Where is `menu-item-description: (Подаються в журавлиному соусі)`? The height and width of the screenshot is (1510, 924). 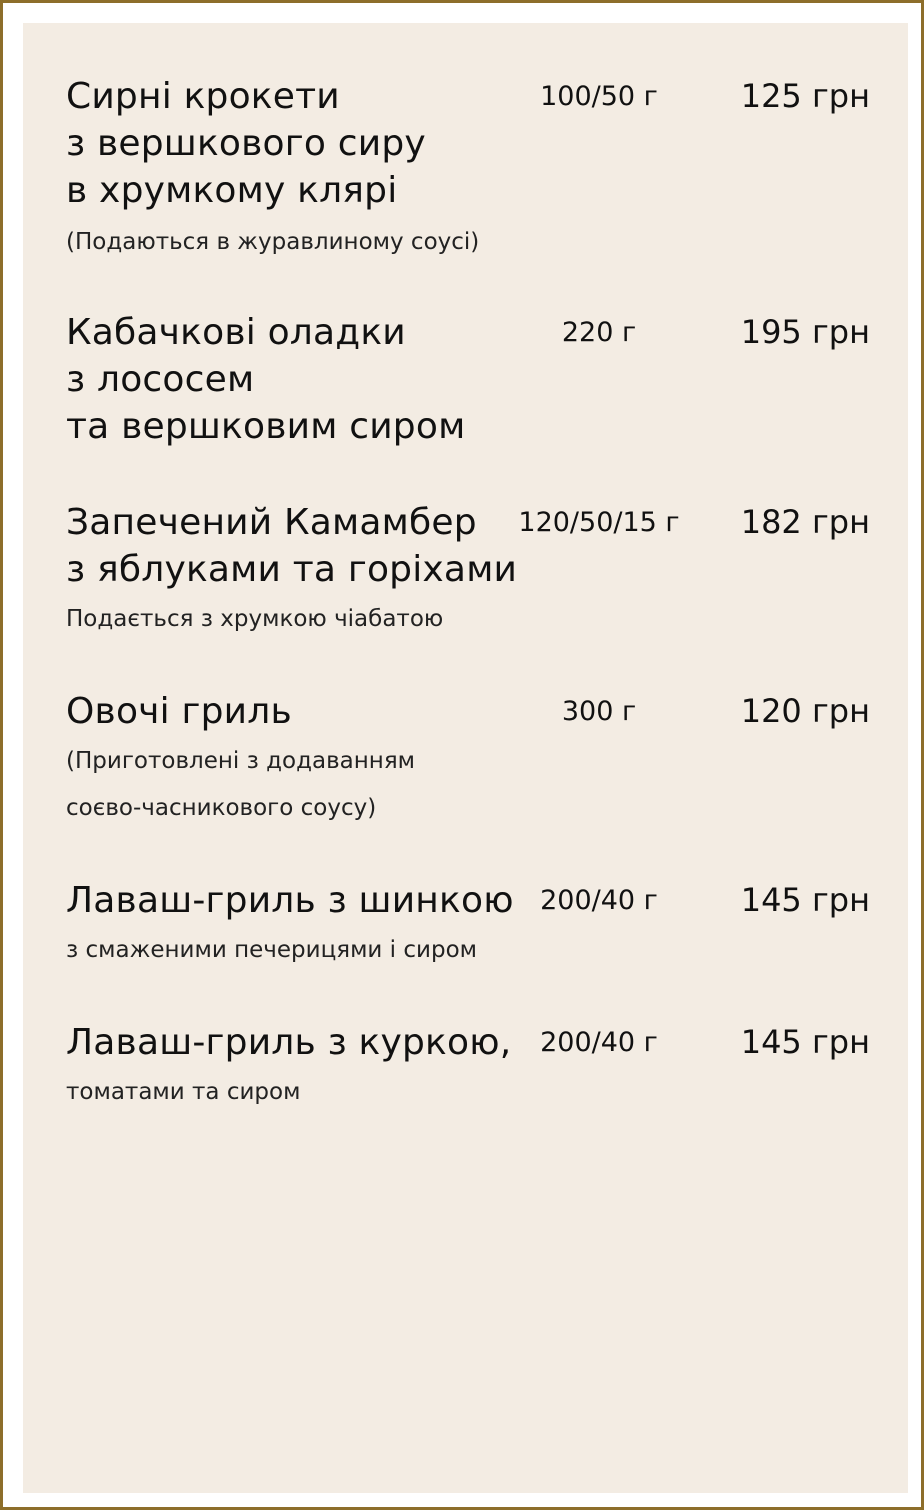 menu-item-description: (Подаються в журавлиному соусі) is located at coordinates (296, 242).